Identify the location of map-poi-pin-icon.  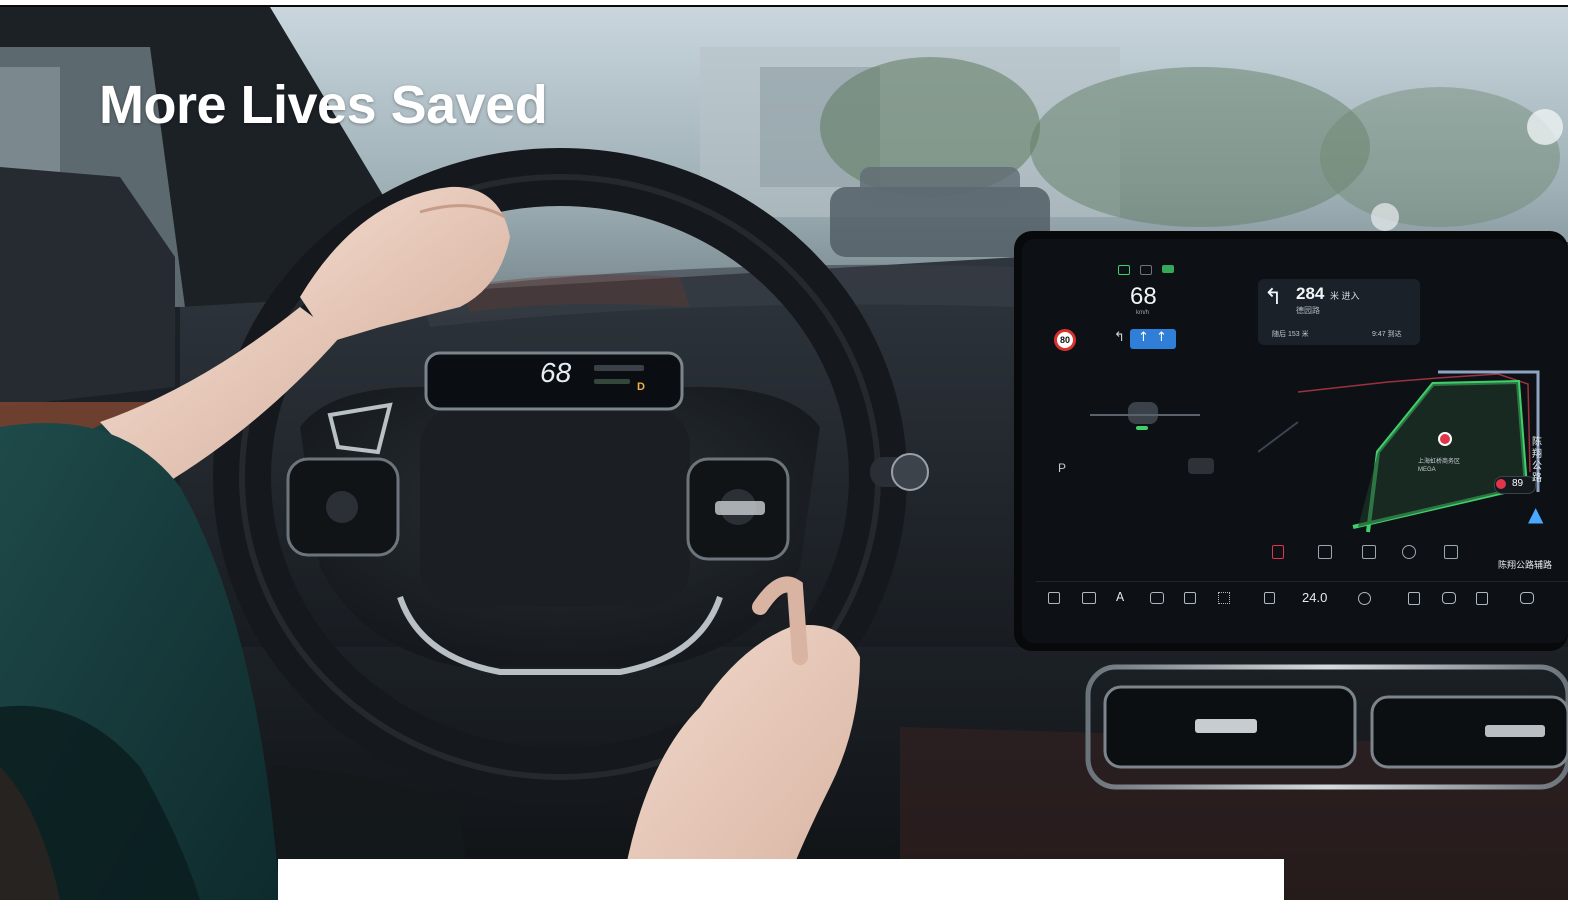
(1445, 439).